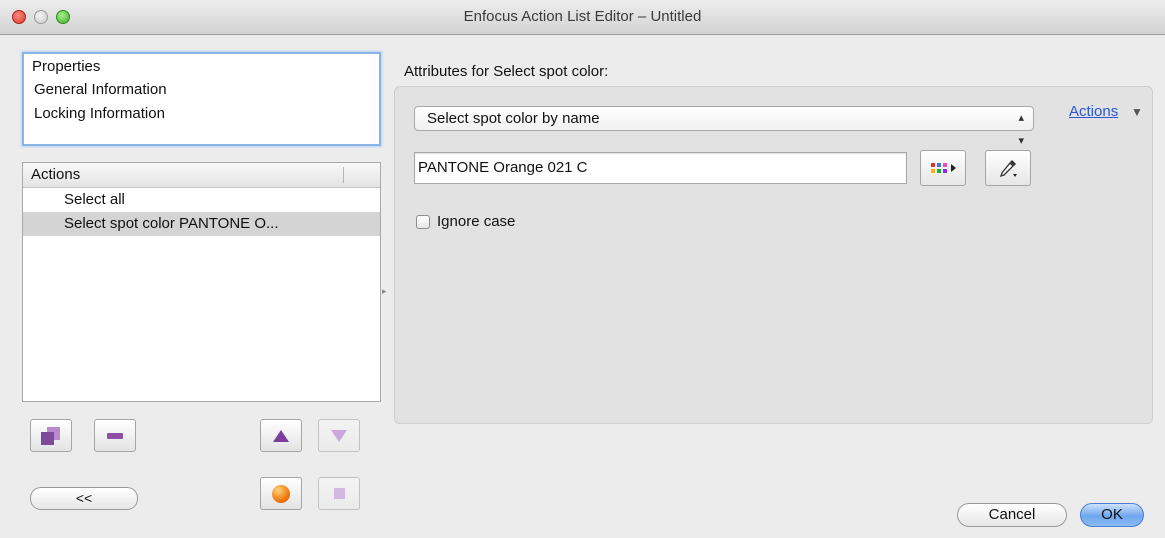 This screenshot has height=538, width=1165. I want to click on color-swatch-picker-button, so click(943, 168).